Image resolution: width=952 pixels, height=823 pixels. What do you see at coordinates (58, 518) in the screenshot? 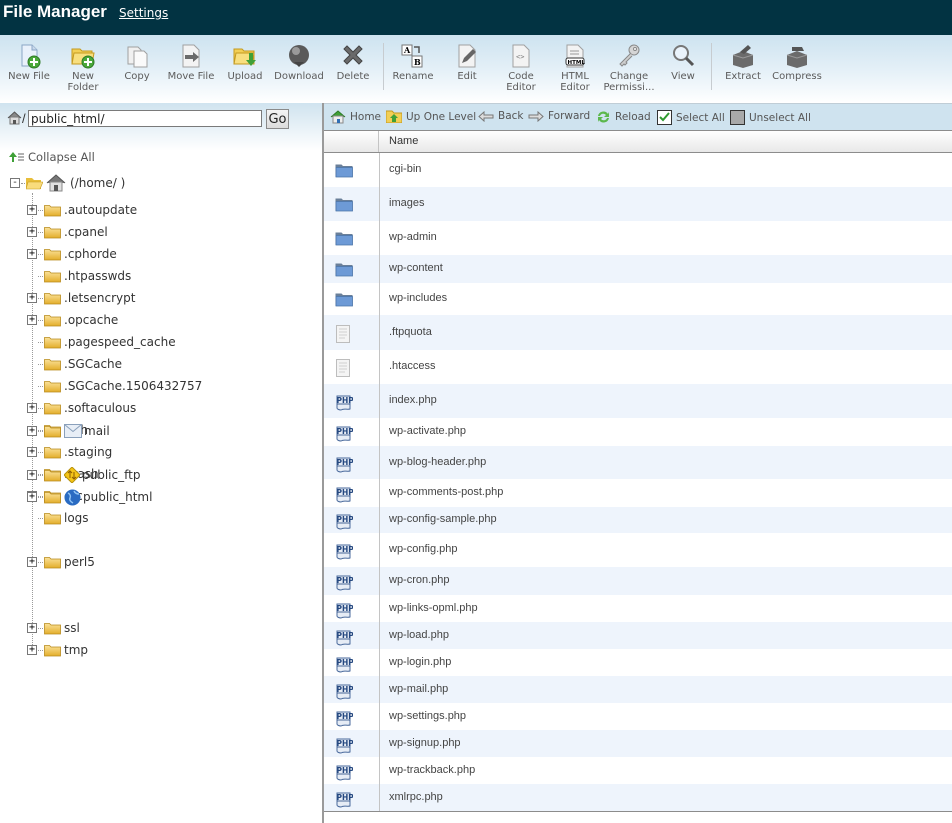
I see `tree-item: logs` at bounding box center [58, 518].